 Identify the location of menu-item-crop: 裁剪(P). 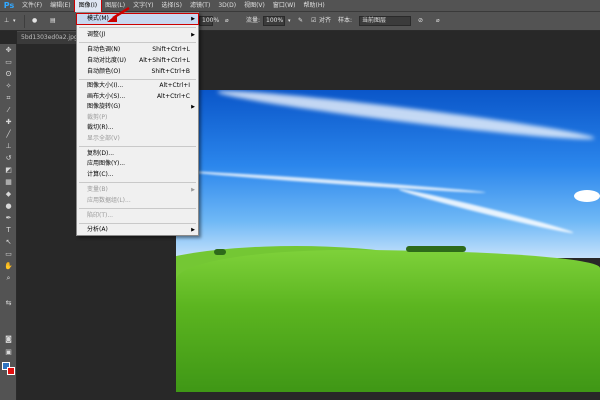
(137, 118).